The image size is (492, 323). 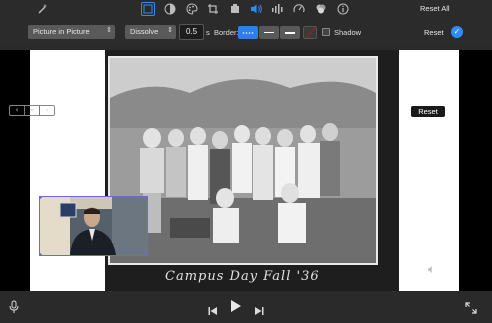 What do you see at coordinates (259, 310) in the screenshot?
I see `skip-forward-icon` at bounding box center [259, 310].